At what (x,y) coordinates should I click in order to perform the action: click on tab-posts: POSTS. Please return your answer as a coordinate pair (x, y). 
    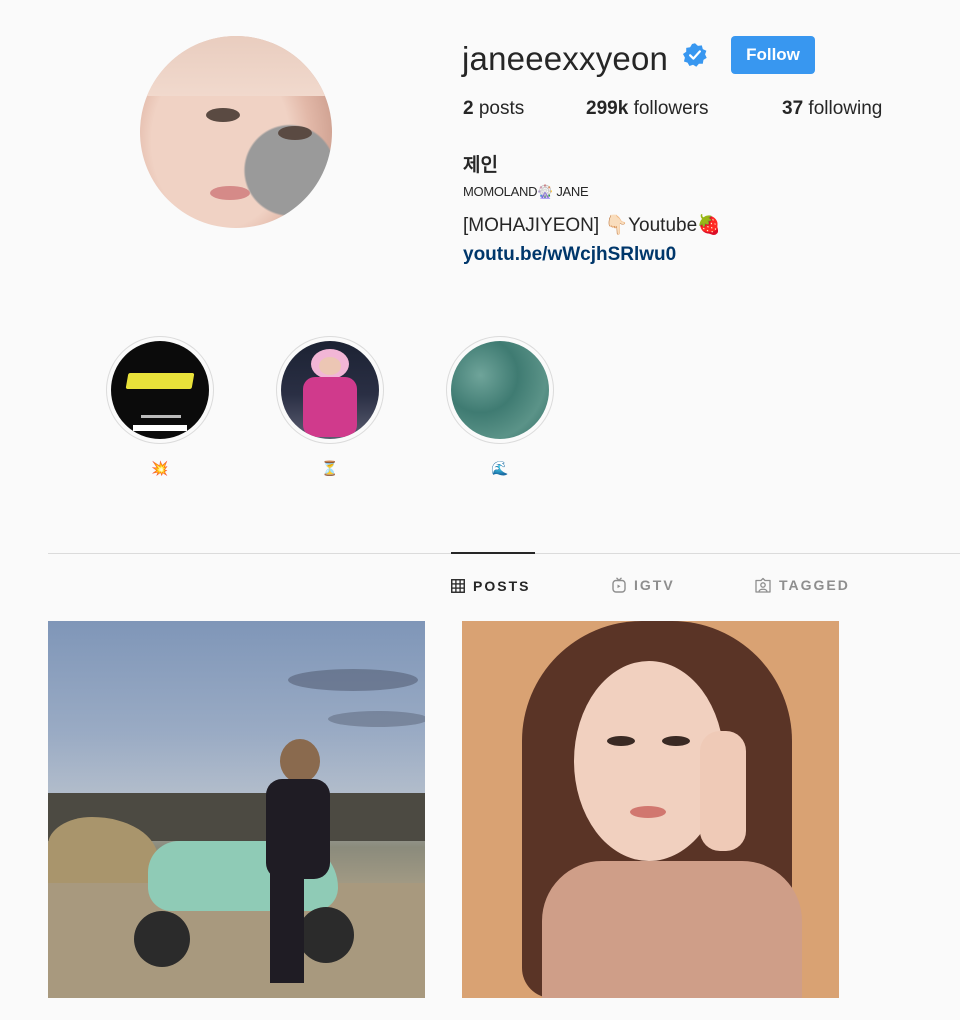
    Looking at the image, I should click on (490, 586).